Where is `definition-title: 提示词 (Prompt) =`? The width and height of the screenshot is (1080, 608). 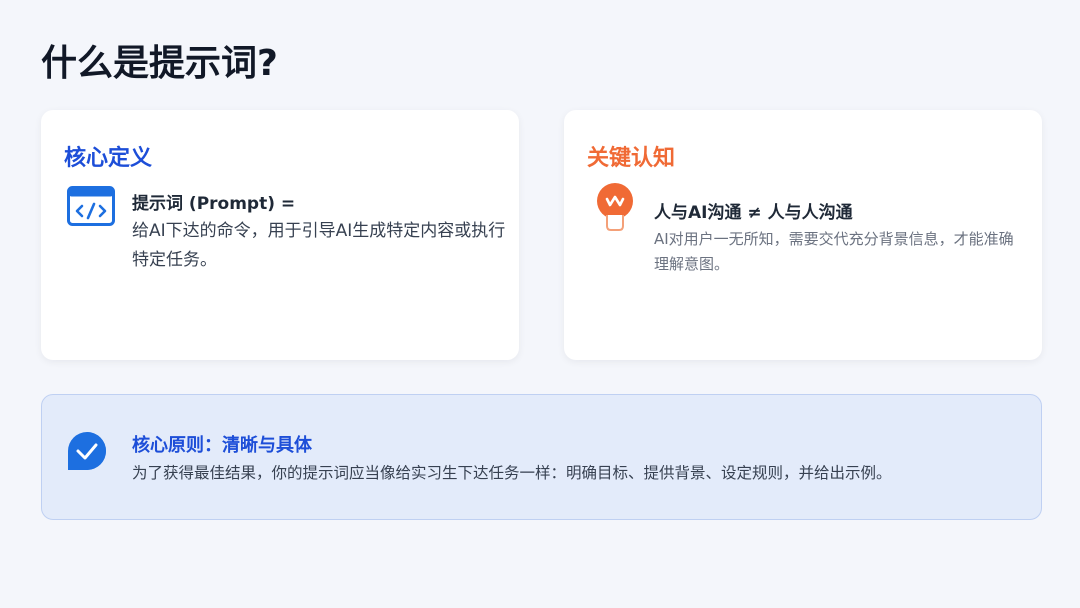 definition-title: 提示词 (Prompt) = is located at coordinates (214, 204).